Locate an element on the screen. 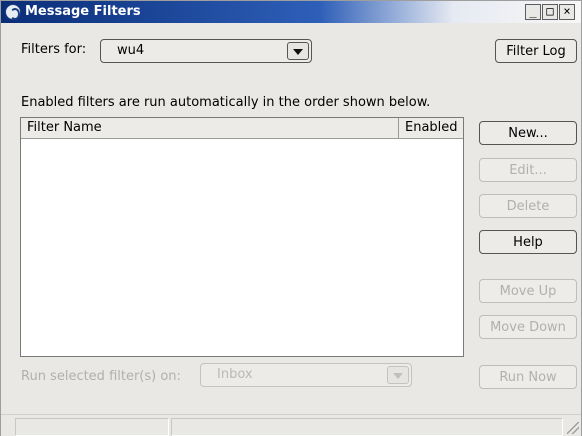 This screenshot has height=436, width=582. run-folder-select: Inbox is located at coordinates (306, 375).